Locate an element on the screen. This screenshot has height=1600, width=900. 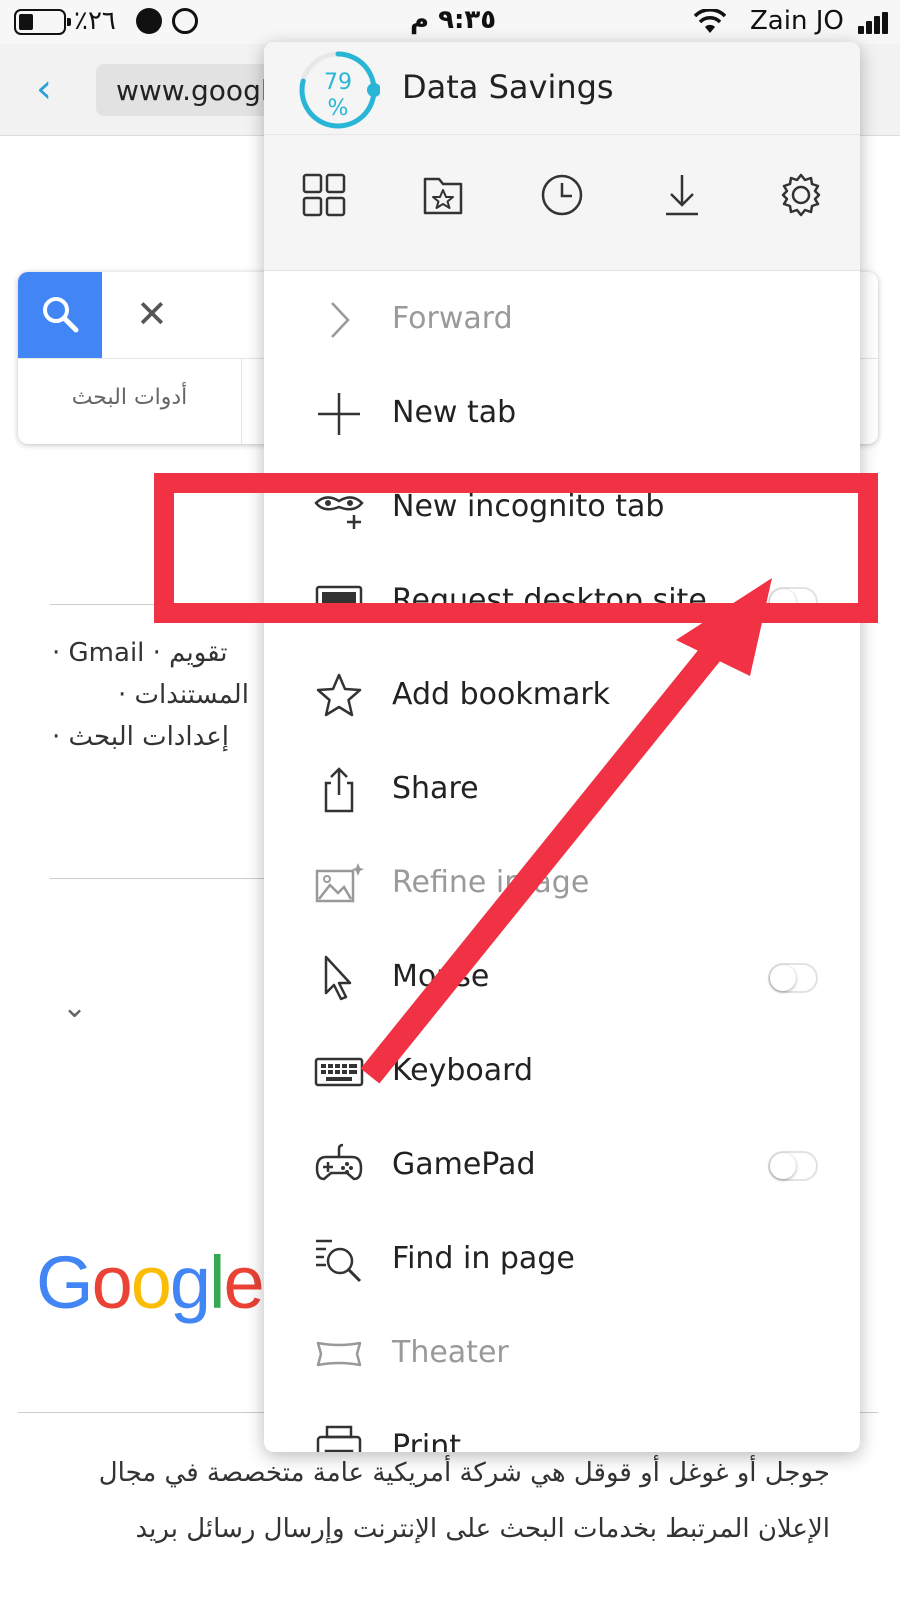
menu-item-gamepad: GamePad is located at coordinates (562, 1166).